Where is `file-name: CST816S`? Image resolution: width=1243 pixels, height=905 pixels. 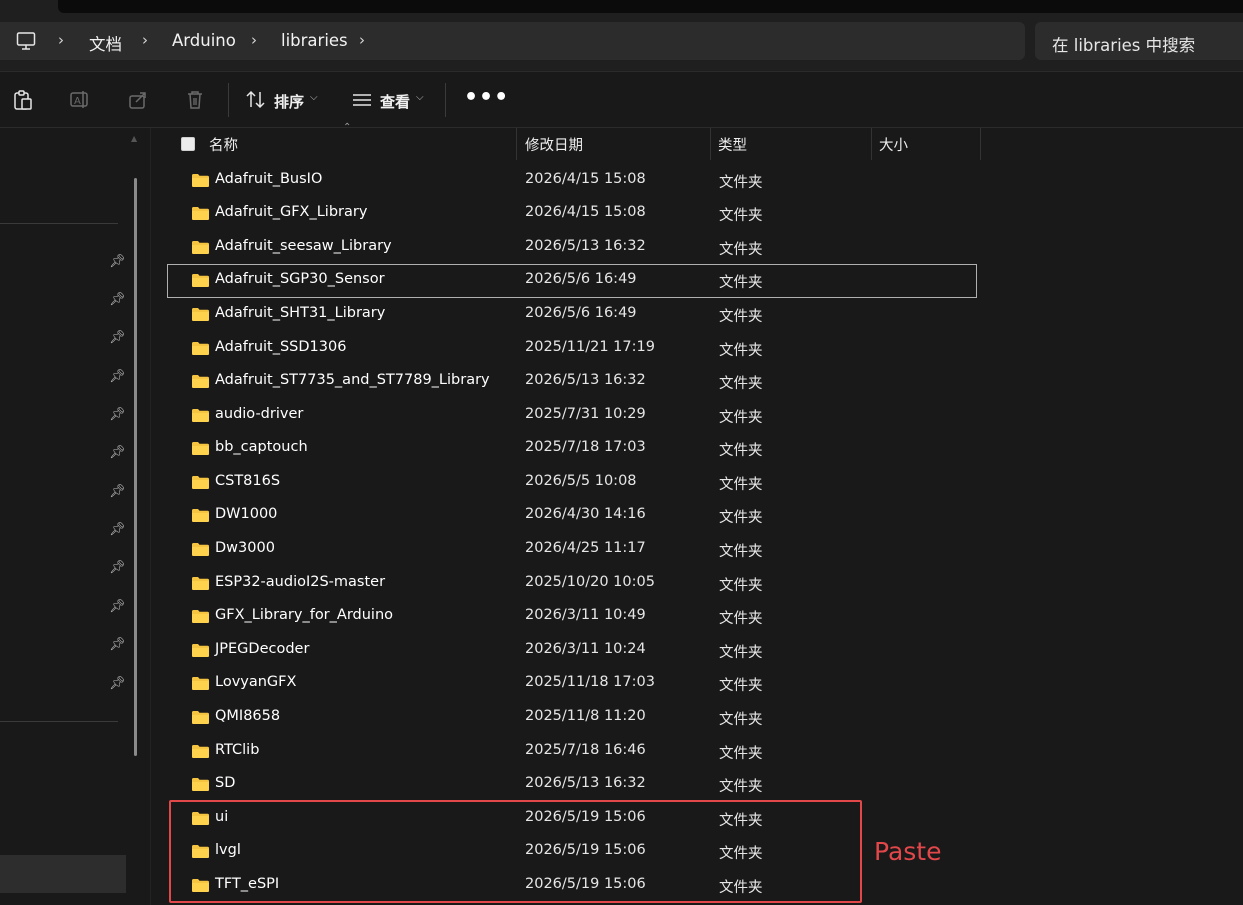 file-name: CST816S is located at coordinates (247, 481).